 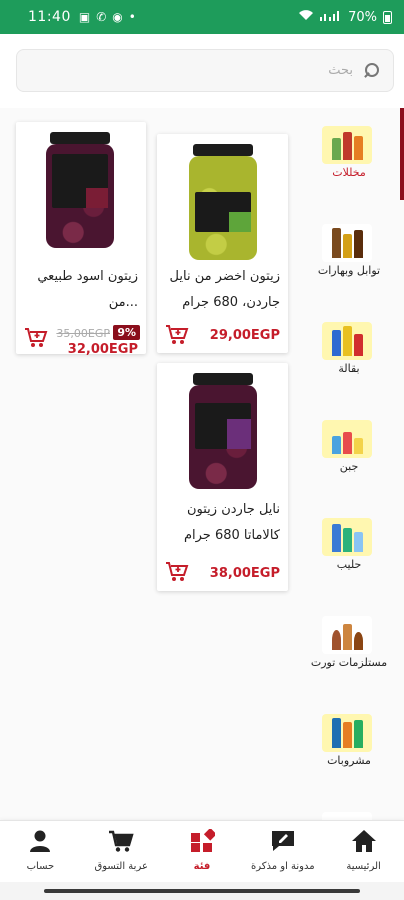 I want to click on nav-category: فئة, so click(x=202, y=851).